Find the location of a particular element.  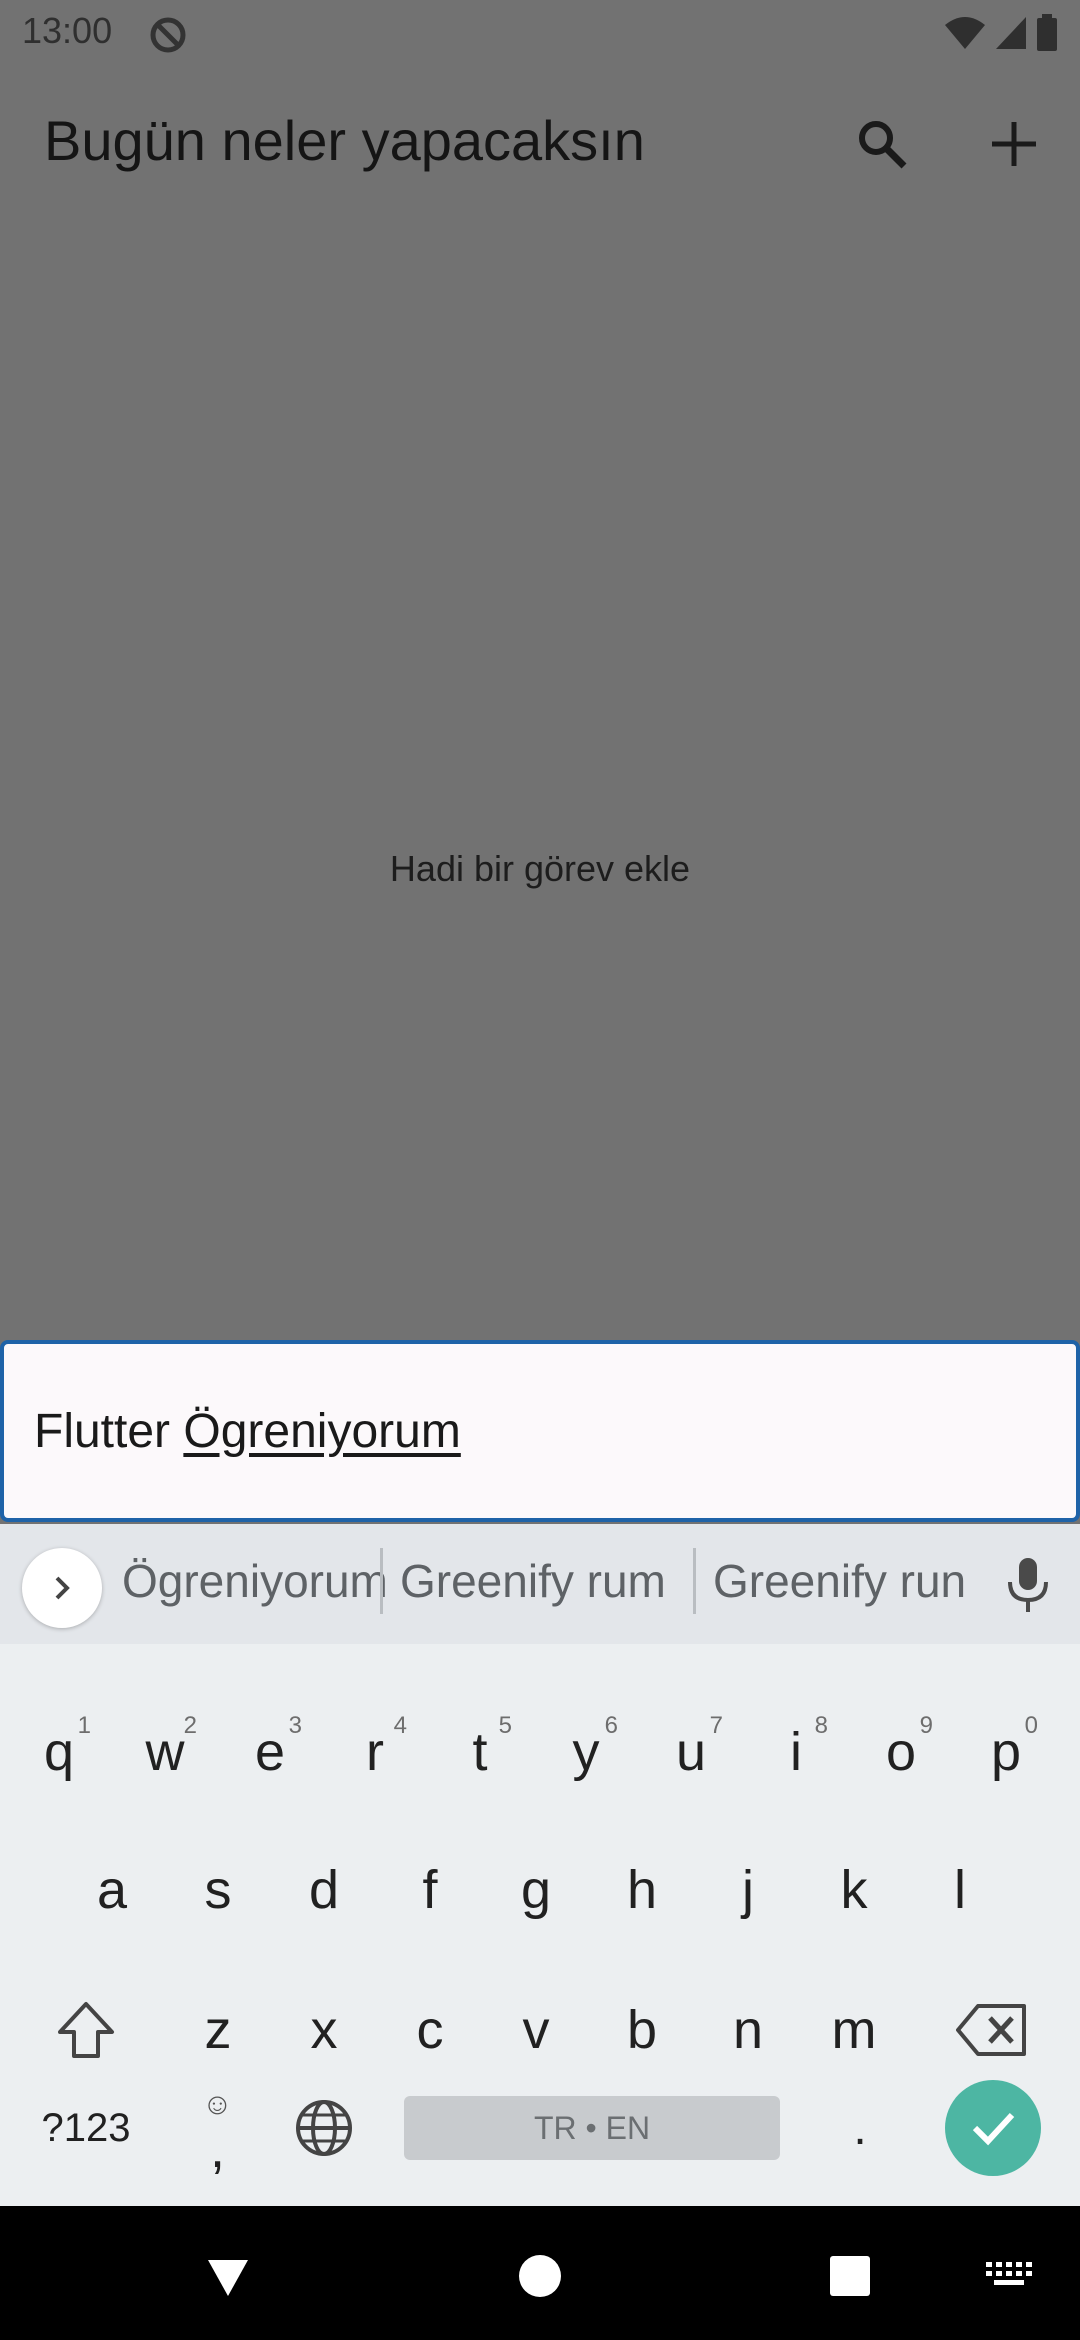

key-u: u7 is located at coordinates (691, 1752).